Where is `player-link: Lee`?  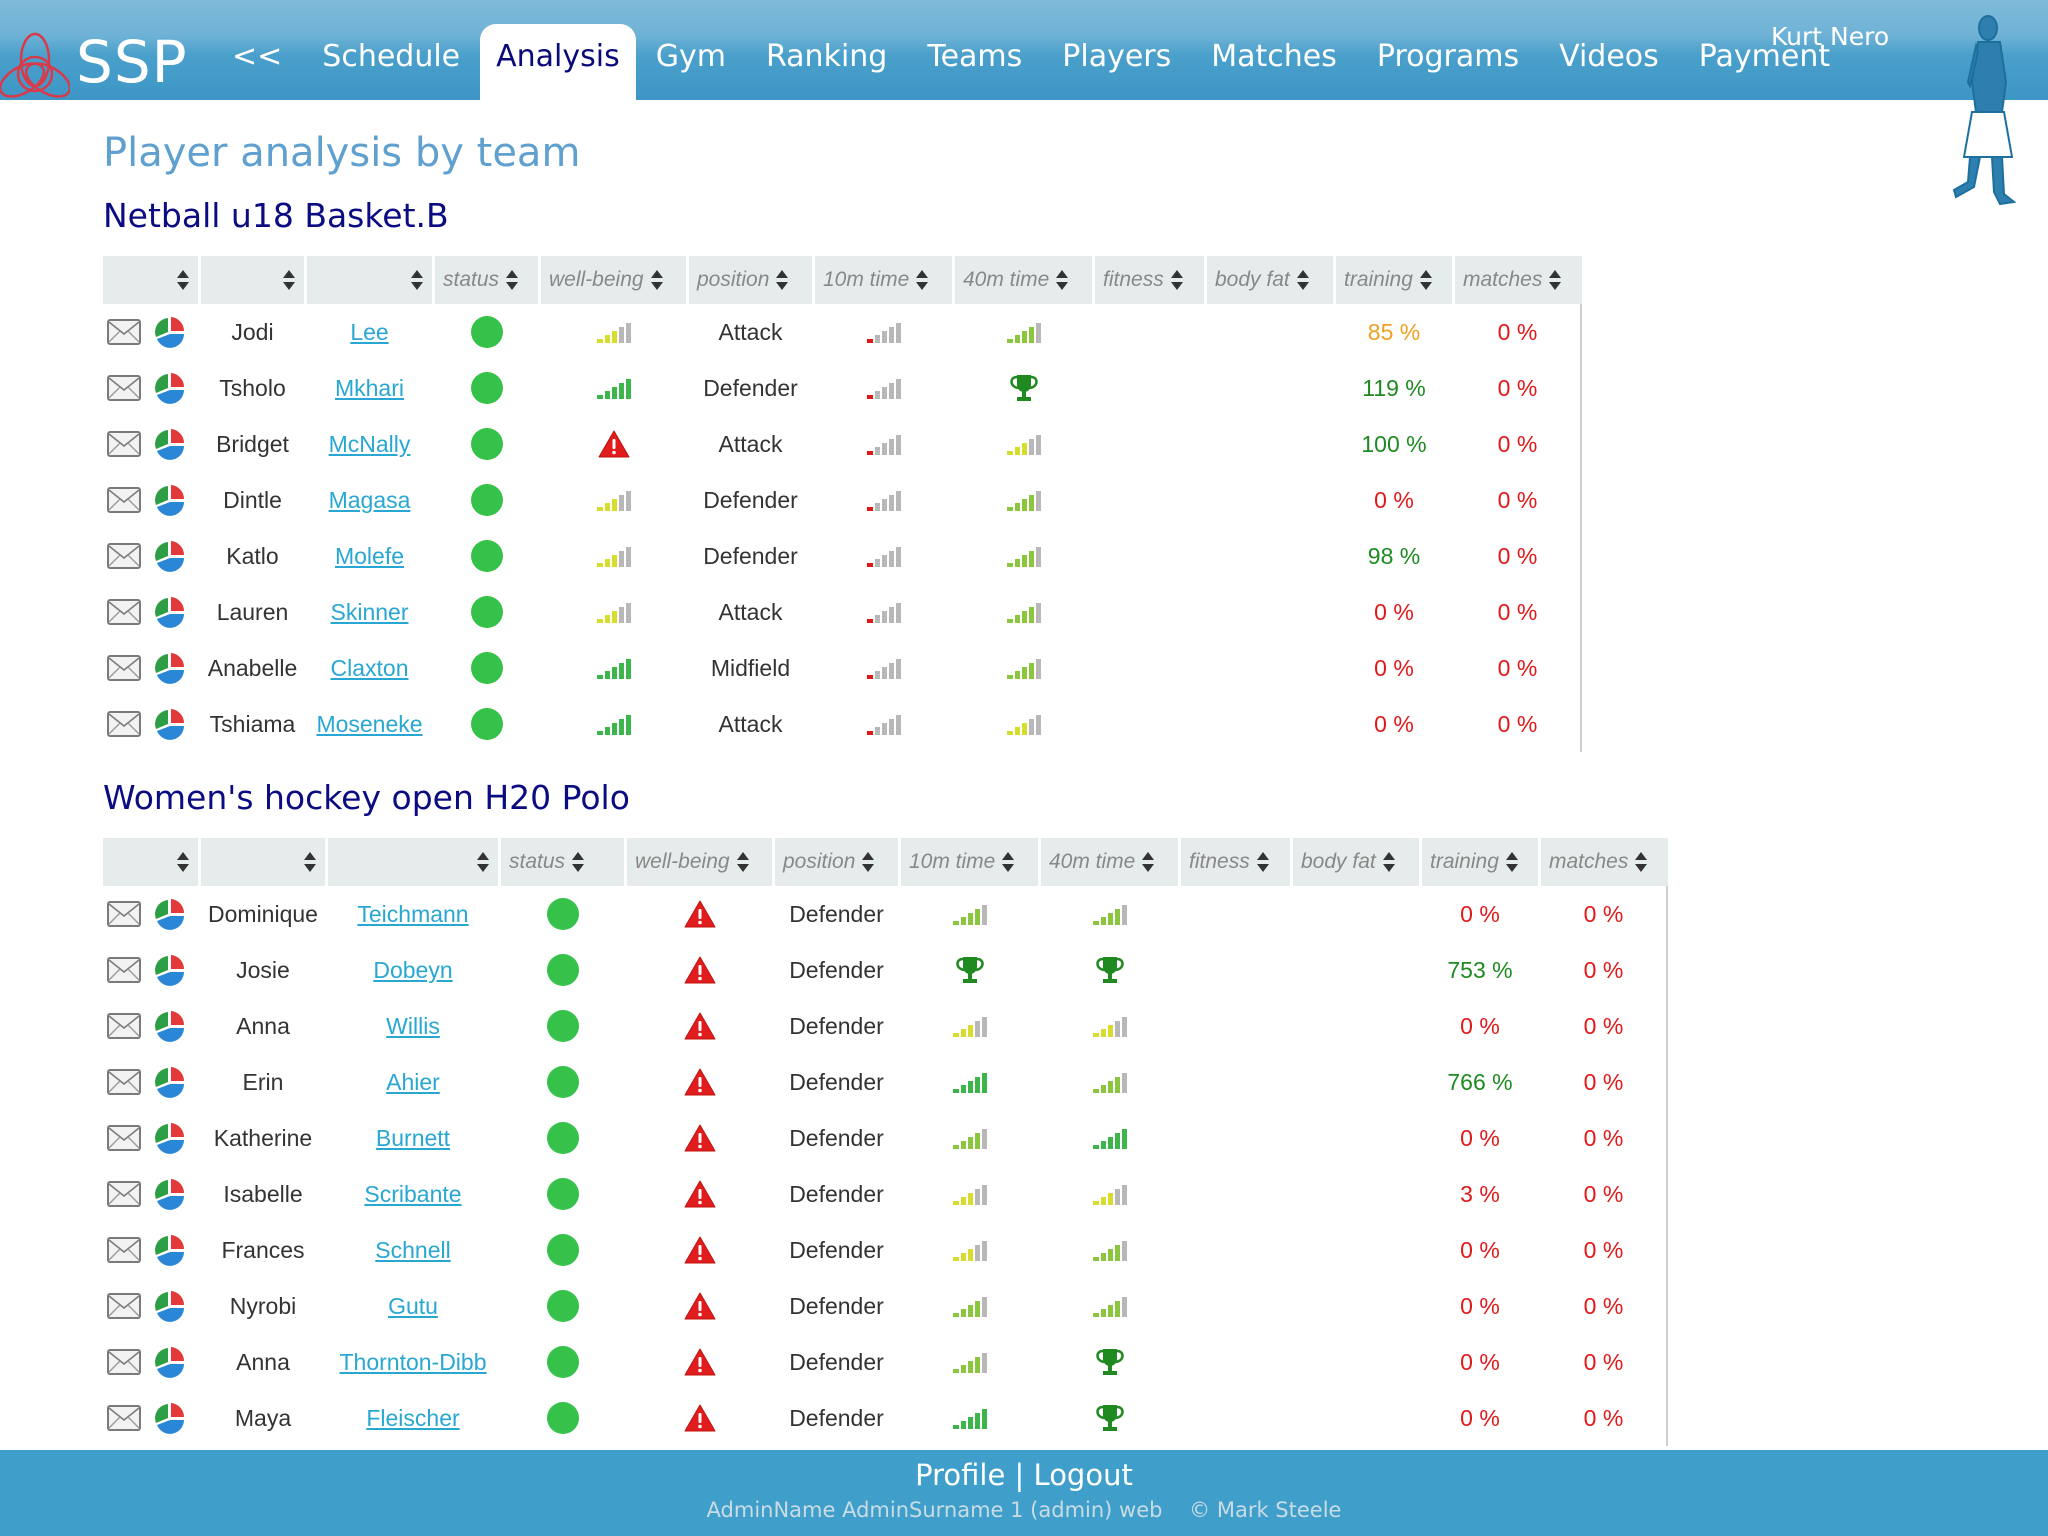
player-link: Lee is located at coordinates (369, 332).